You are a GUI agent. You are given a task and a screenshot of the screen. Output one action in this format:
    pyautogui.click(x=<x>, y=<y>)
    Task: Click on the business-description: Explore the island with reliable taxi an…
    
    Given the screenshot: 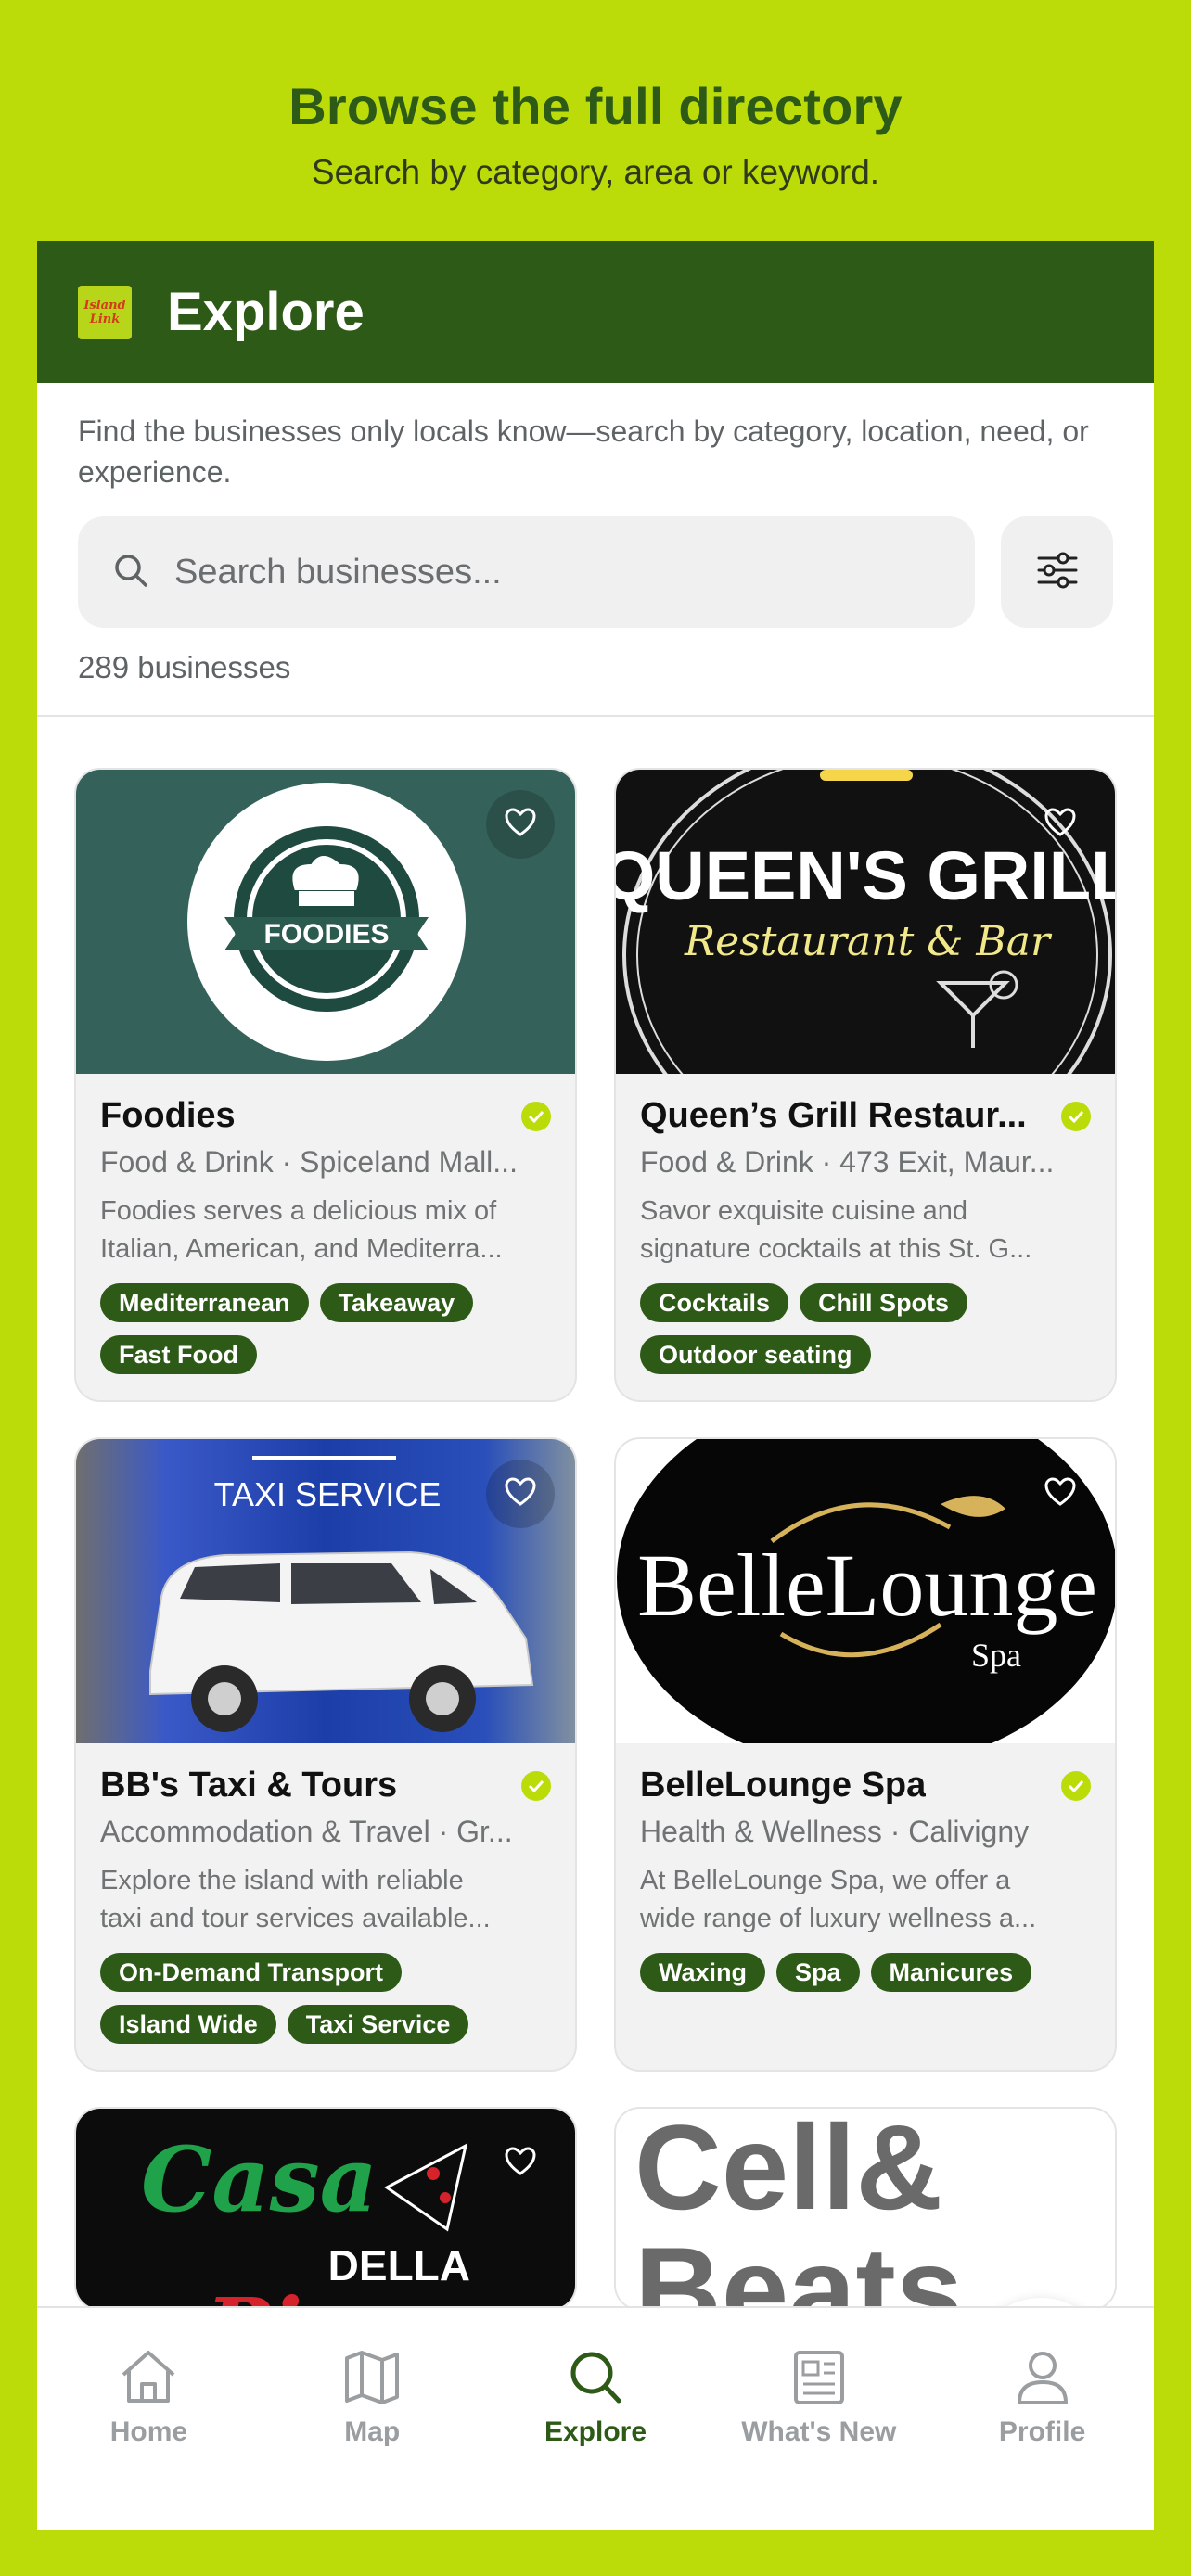 What is the action you would take?
    pyautogui.click(x=325, y=1900)
    